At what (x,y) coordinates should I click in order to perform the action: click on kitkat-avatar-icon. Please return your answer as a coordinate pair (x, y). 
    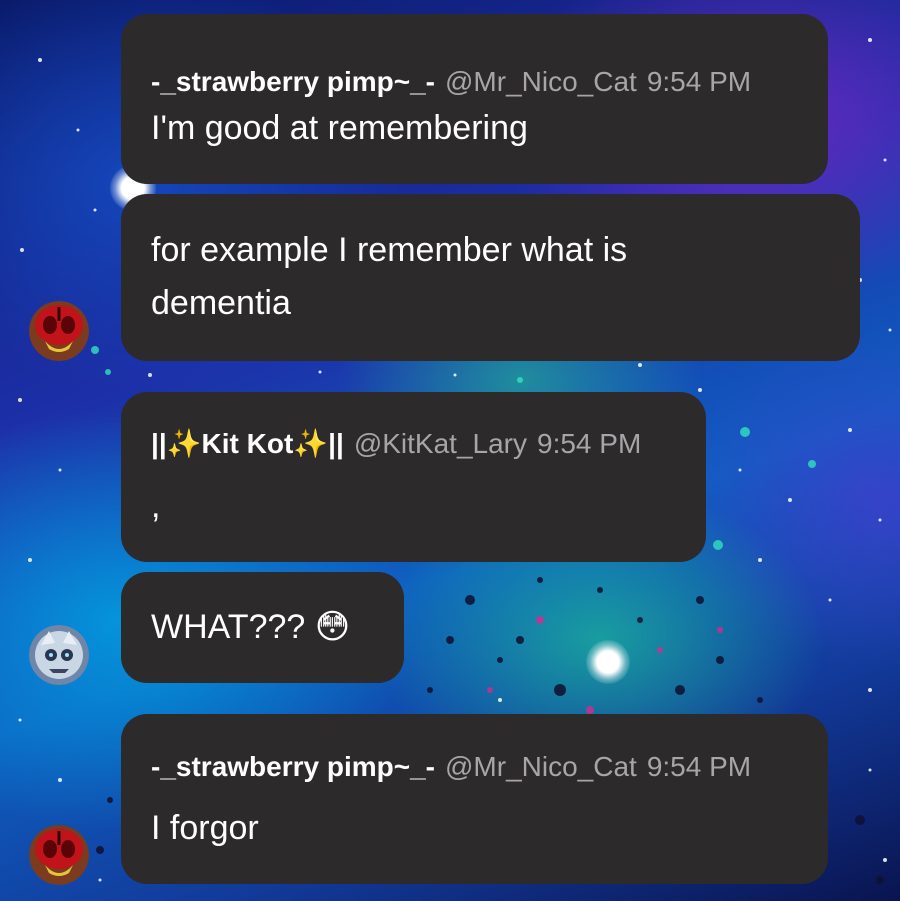
    Looking at the image, I should click on (59, 655).